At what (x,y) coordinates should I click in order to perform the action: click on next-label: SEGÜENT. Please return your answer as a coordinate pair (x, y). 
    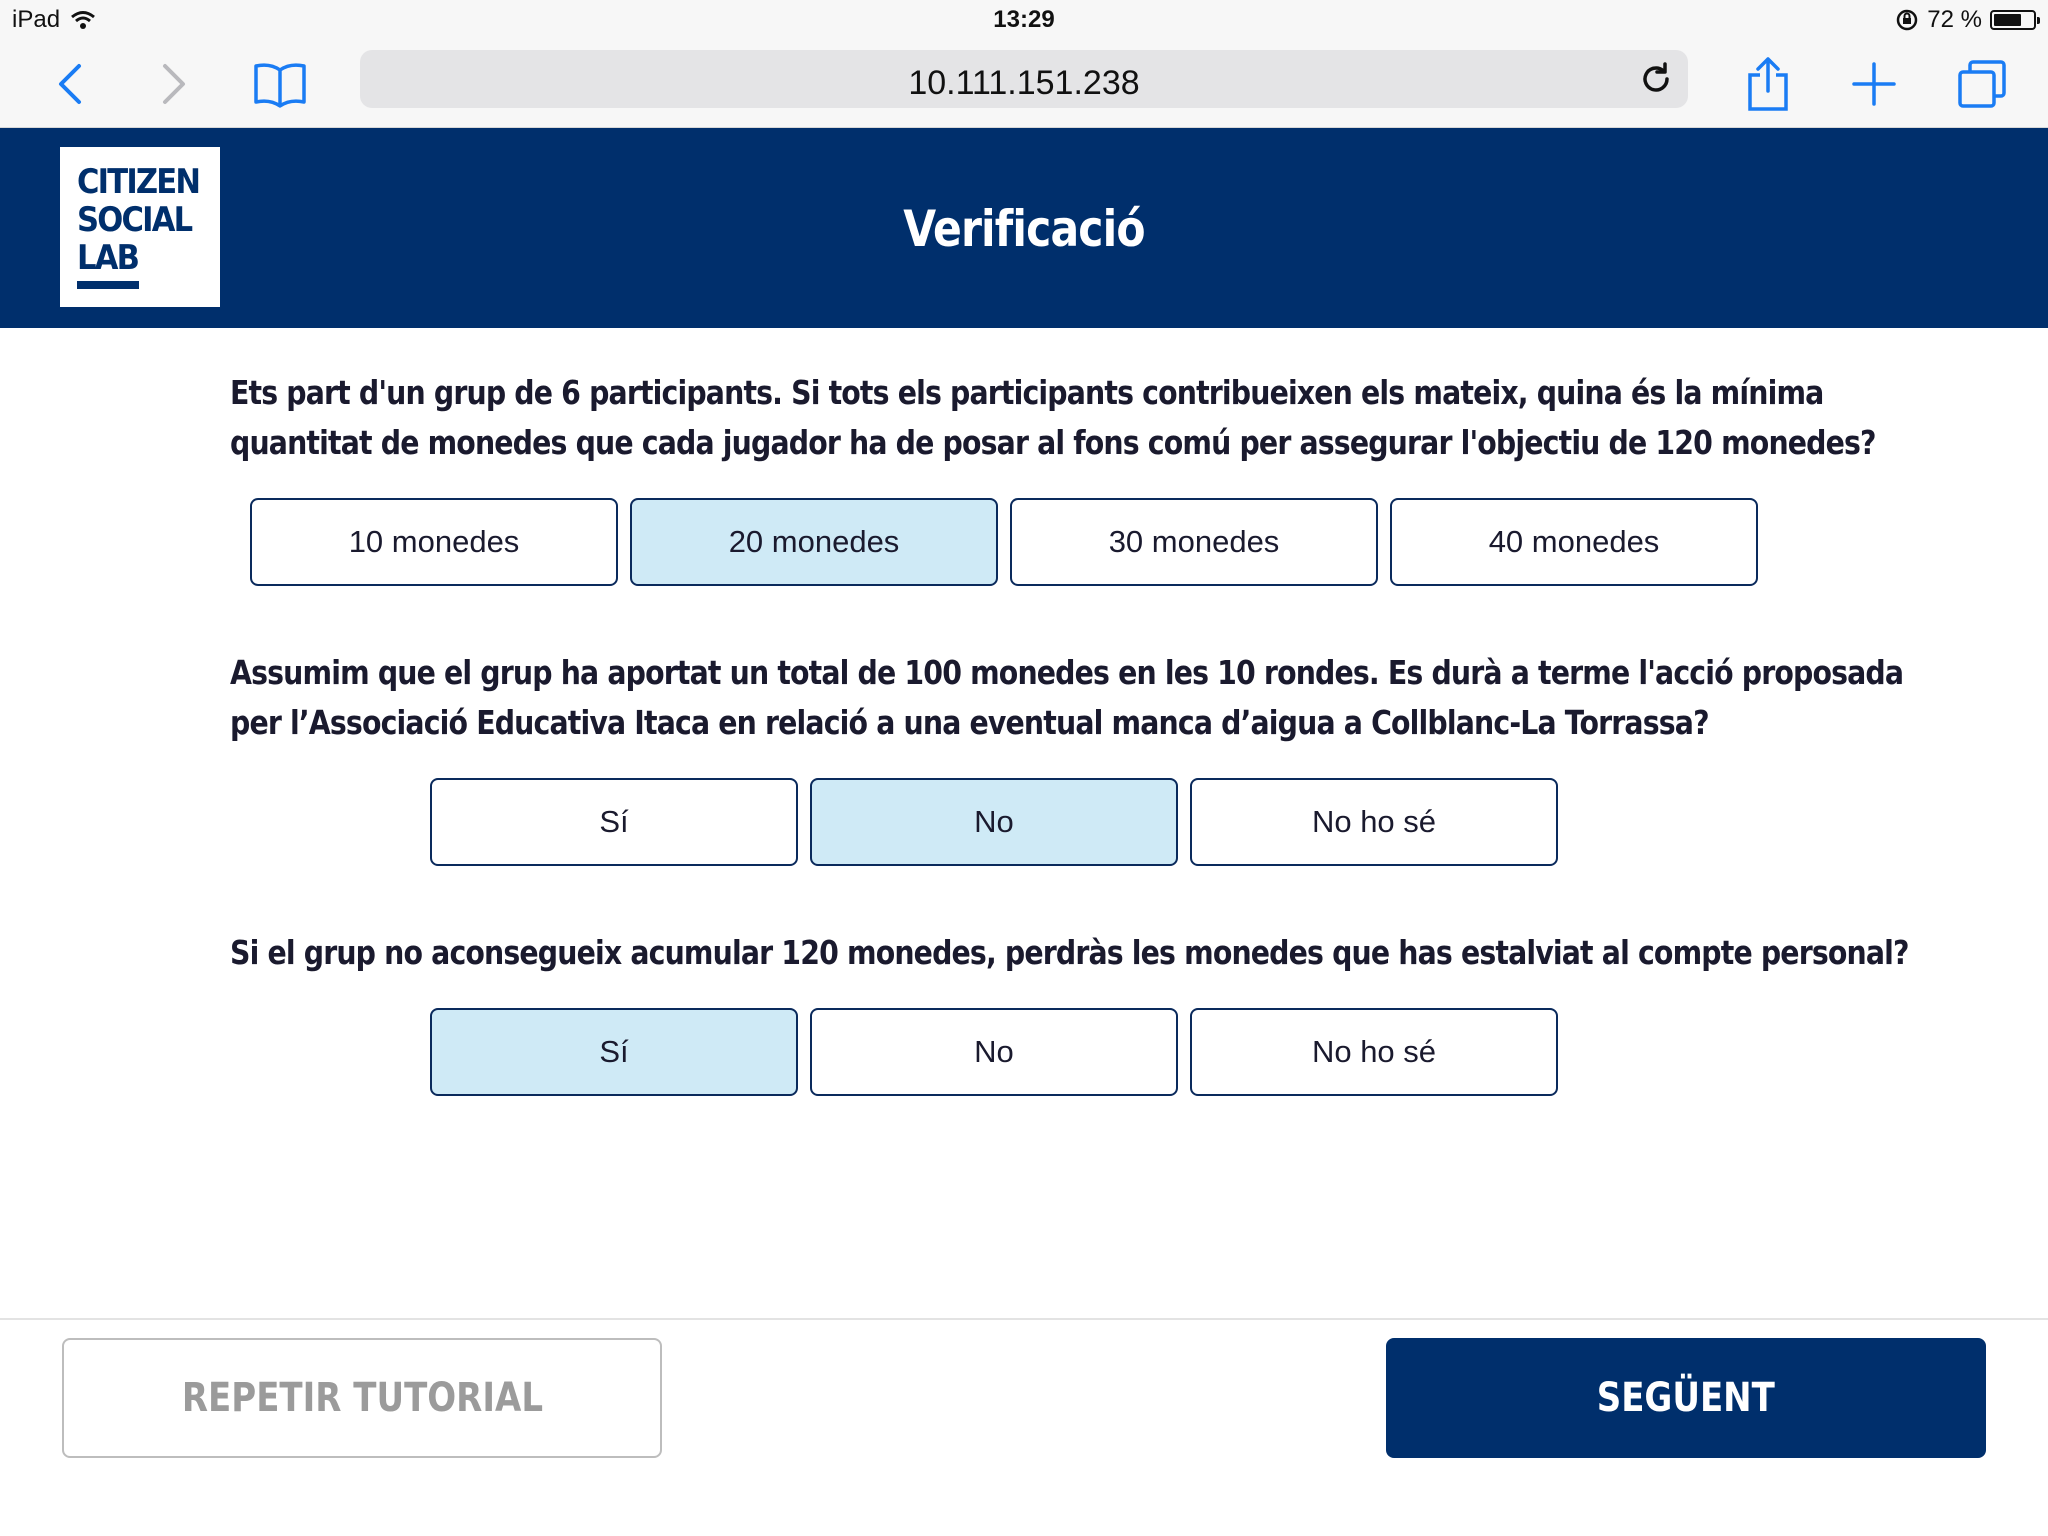
    Looking at the image, I should click on (1686, 1398).